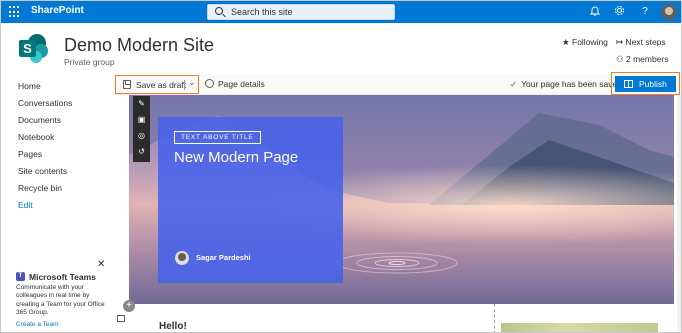 The height and width of the screenshot is (333, 682). What do you see at coordinates (45, 103) in the screenshot?
I see `nav-item-conversations: Conversations` at bounding box center [45, 103].